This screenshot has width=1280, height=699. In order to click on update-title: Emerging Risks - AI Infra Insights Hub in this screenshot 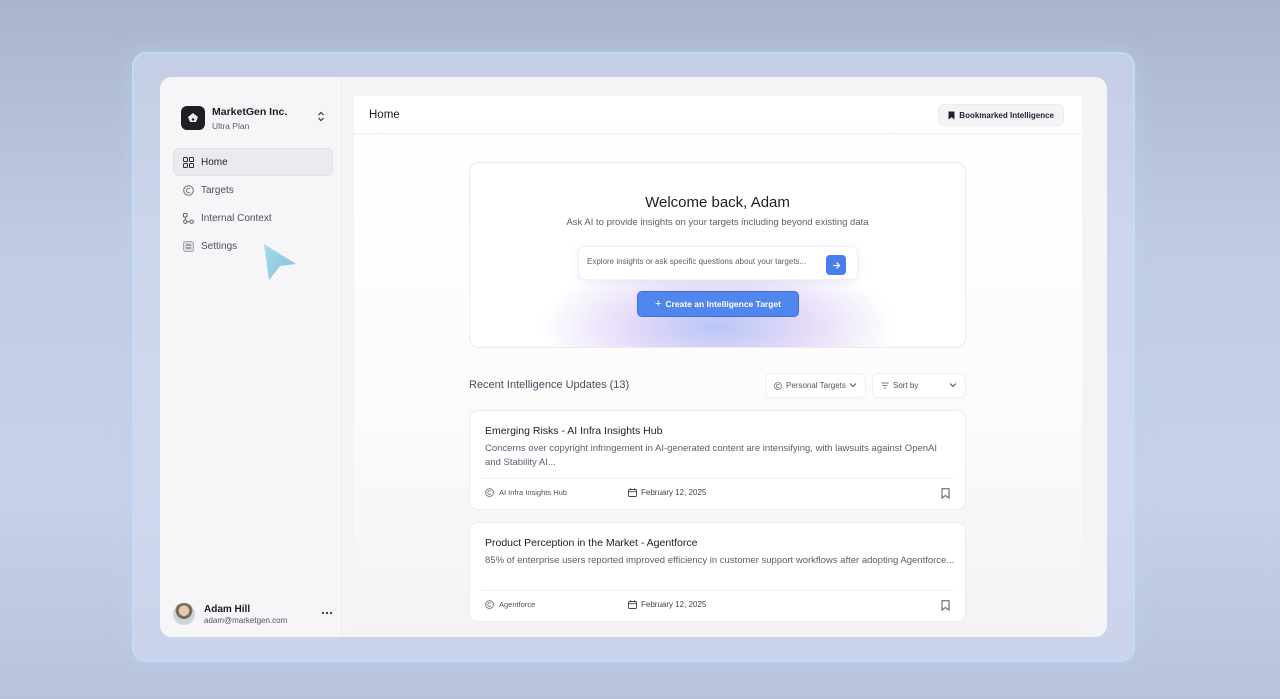, I will do `click(574, 431)`.